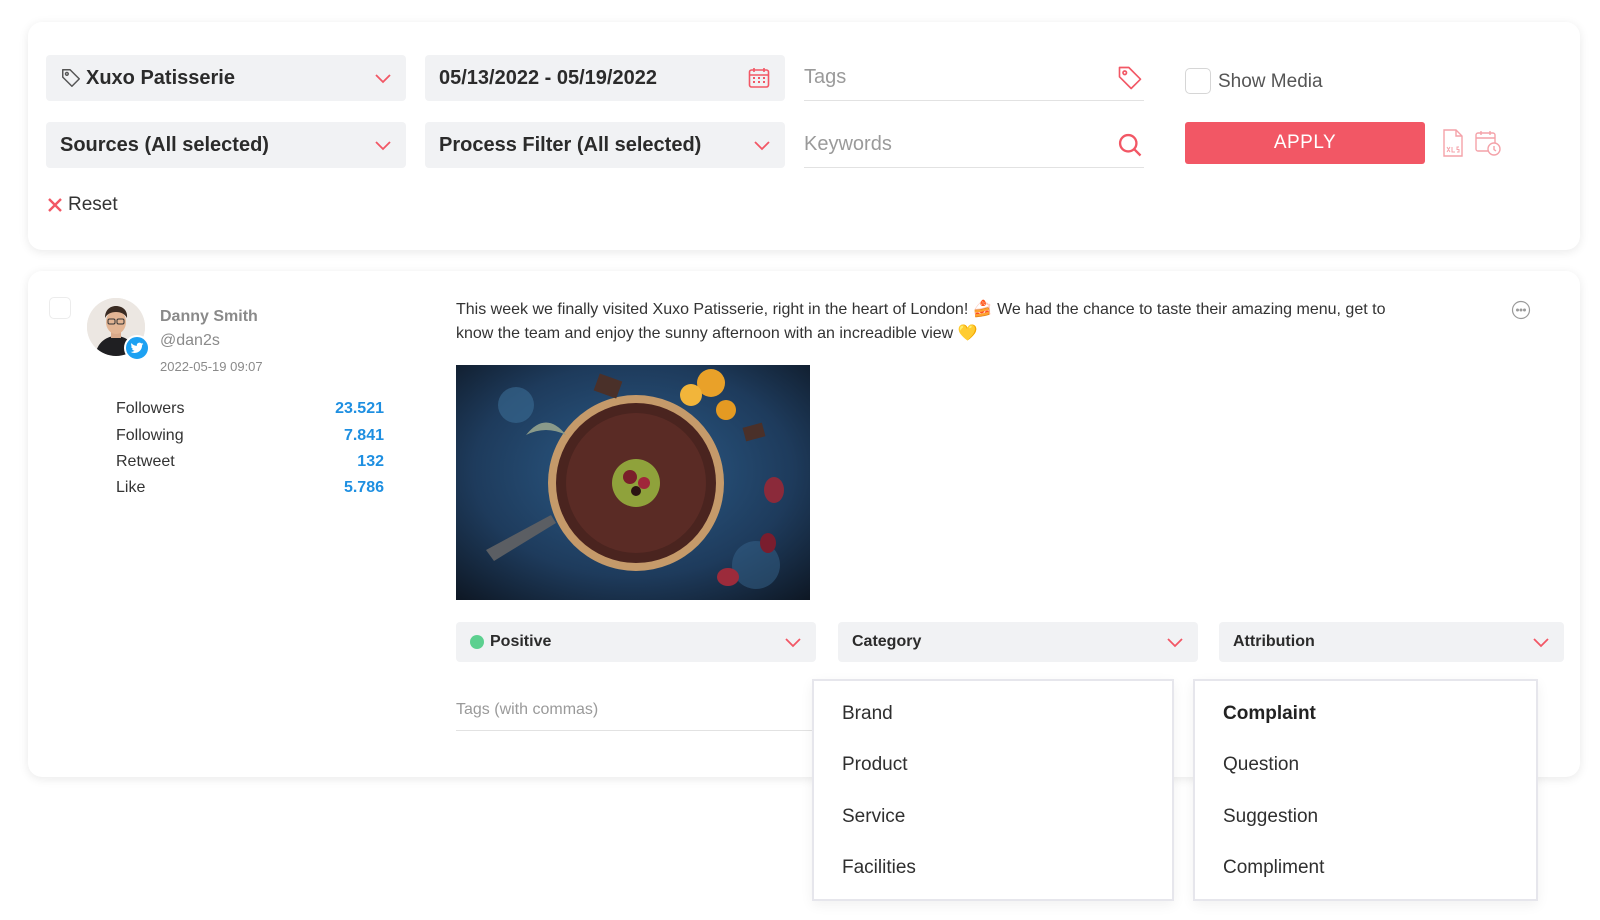 The image size is (1600, 920). I want to click on keywords-input, so click(960, 144).